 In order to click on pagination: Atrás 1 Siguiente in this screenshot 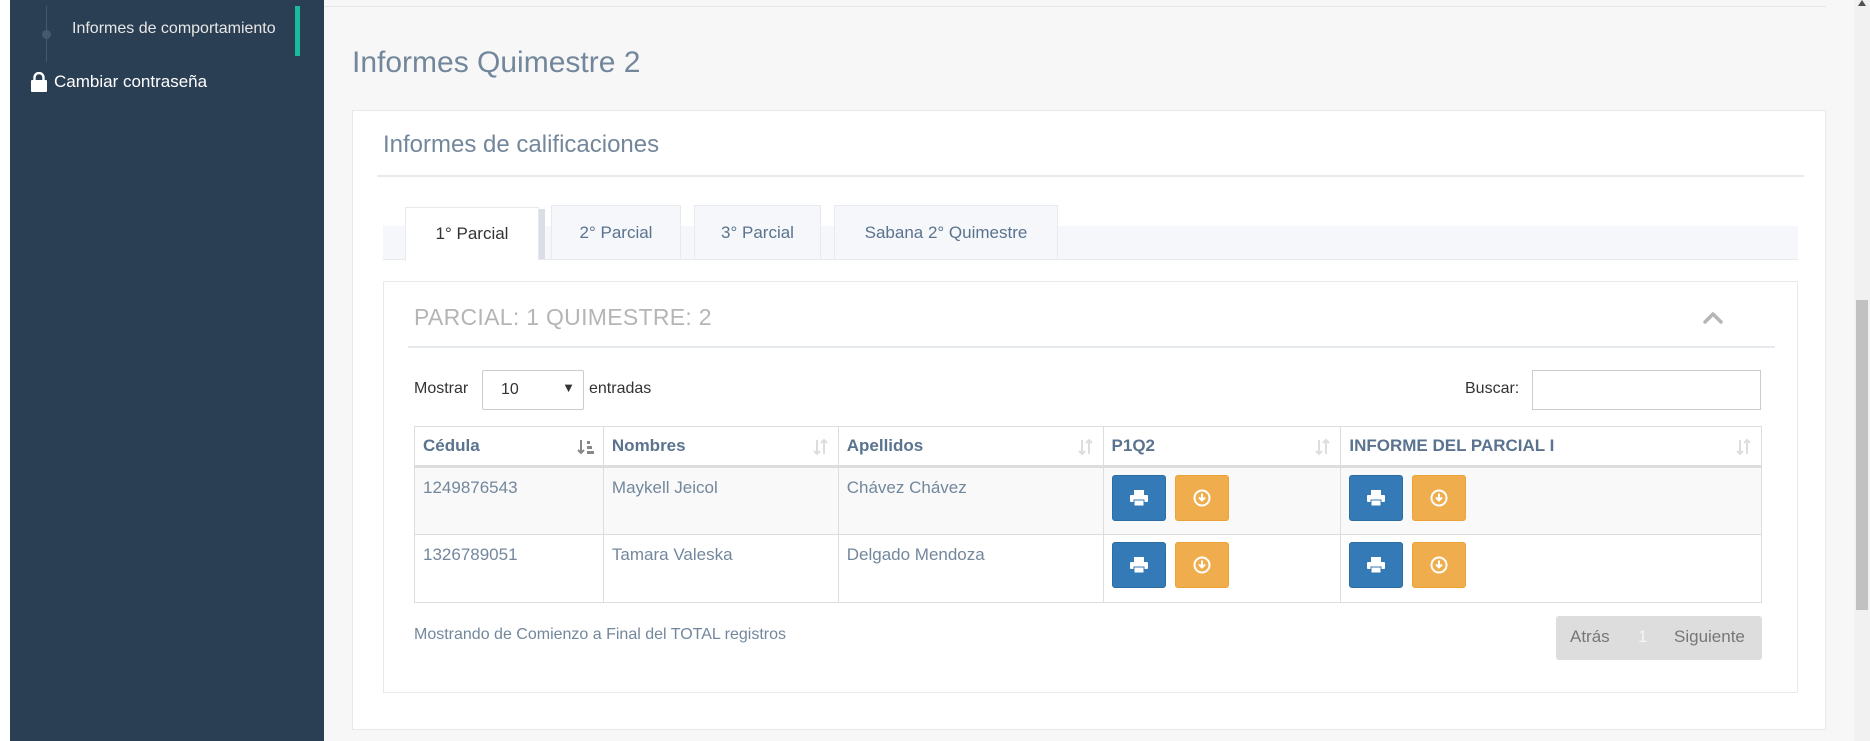, I will do `click(1659, 638)`.